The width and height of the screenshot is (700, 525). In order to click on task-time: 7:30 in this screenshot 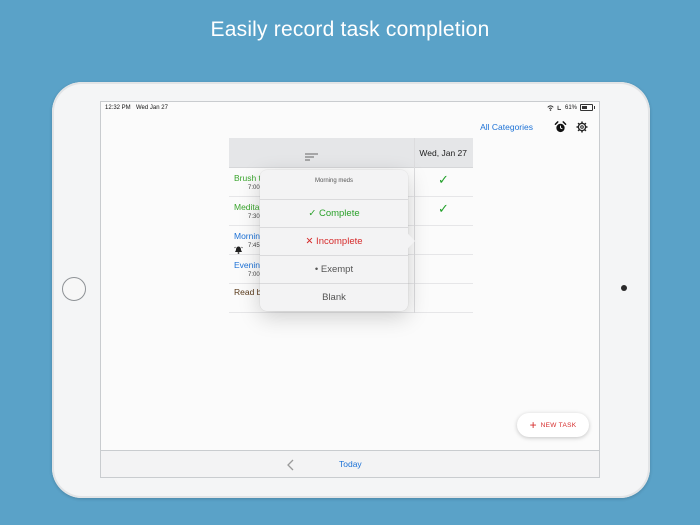, I will do `click(254, 217)`.